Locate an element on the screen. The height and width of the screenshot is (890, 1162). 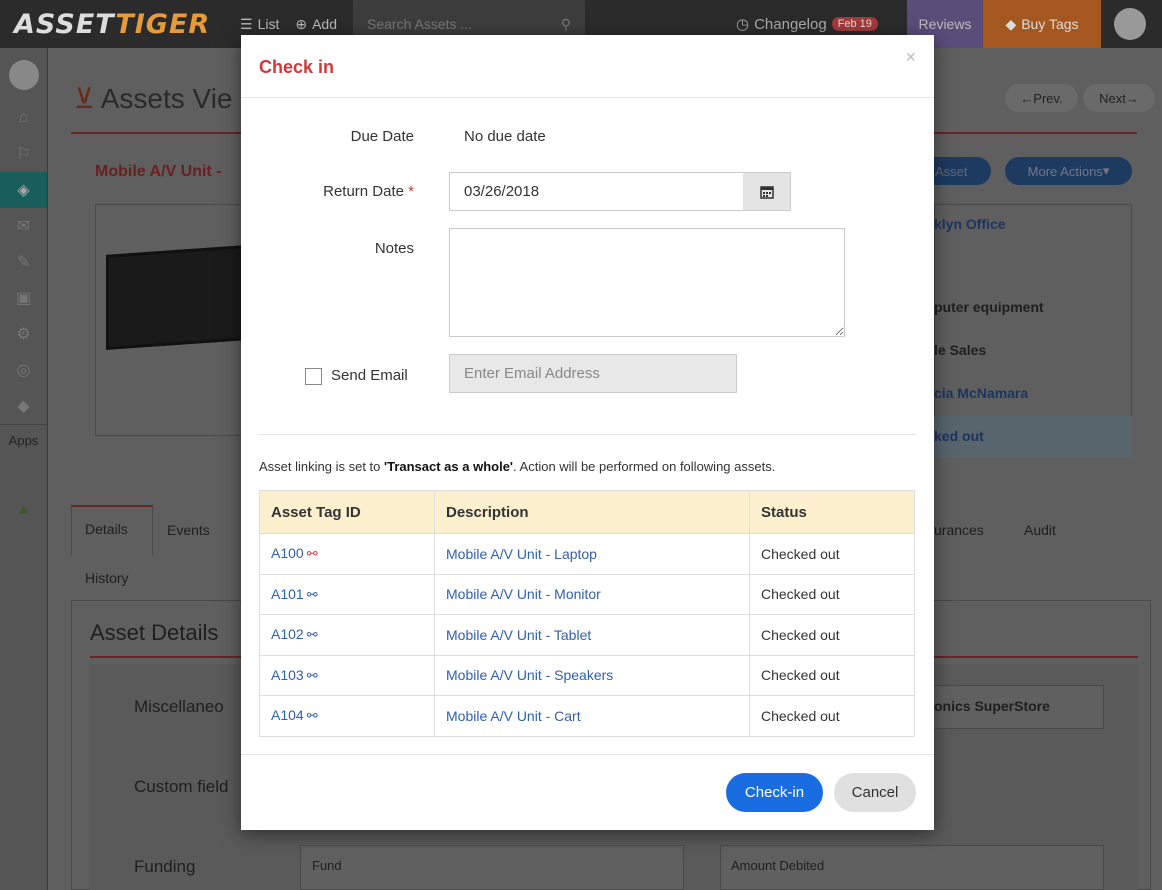
asset-tag-link: A102 is located at coordinates (287, 634).